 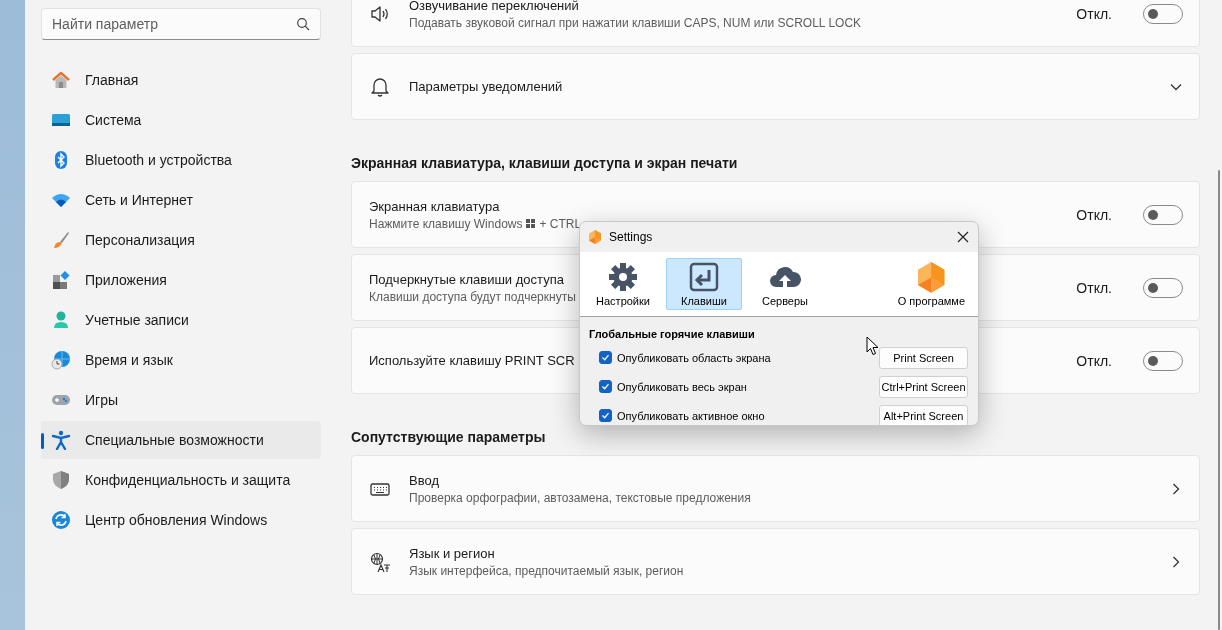 What do you see at coordinates (691, 415) in the screenshot?
I see `checkbox-label: Опубликовать активное окно` at bounding box center [691, 415].